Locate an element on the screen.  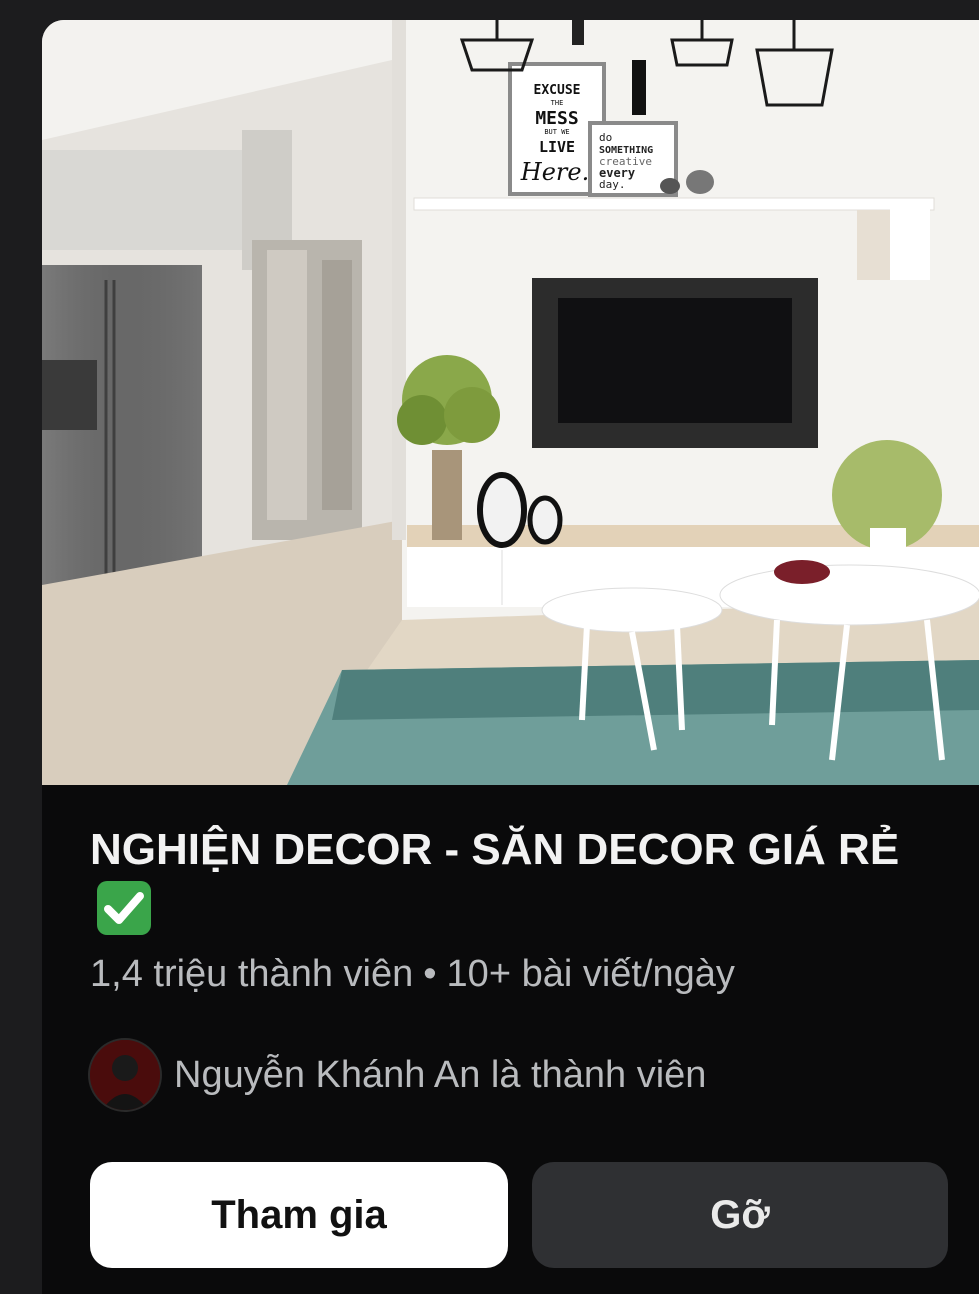
avatar is located at coordinates (125, 1075).